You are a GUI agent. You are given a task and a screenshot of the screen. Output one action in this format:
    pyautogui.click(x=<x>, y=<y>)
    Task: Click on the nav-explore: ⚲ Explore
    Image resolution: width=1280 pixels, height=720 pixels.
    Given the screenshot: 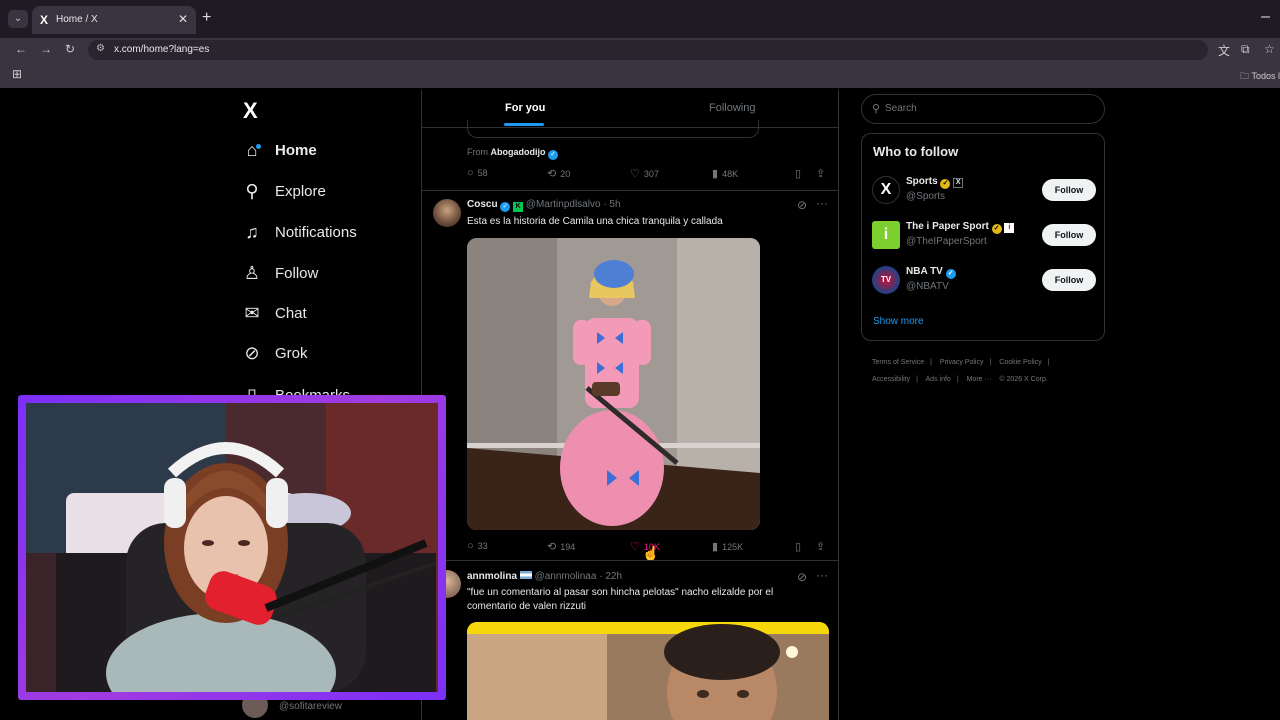 What is the action you would take?
    pyautogui.click(x=284, y=191)
    